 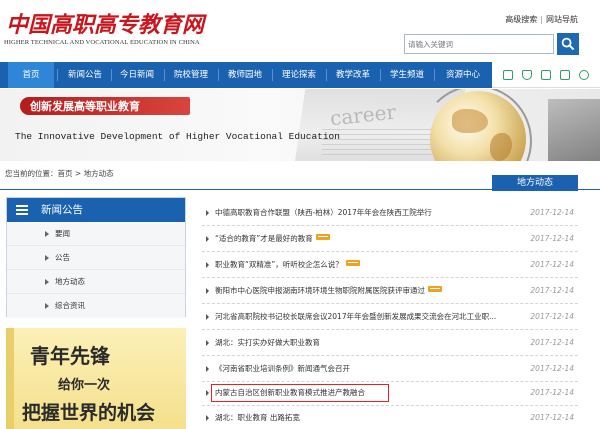 I want to click on news-title: “适合的教育”才是最好的教育, so click(x=272, y=239).